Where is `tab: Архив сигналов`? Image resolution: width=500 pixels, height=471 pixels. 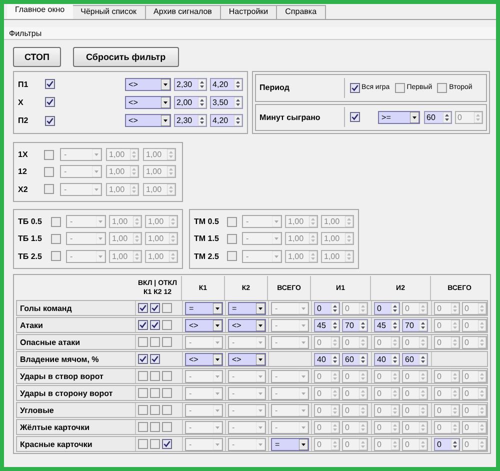
tab: Архив сигналов is located at coordinates (183, 12).